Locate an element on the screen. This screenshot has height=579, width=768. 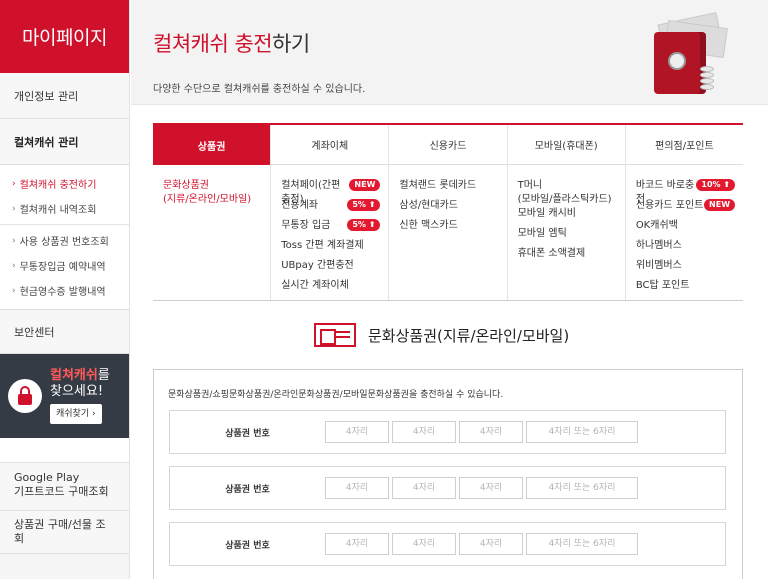
sidebar-item-security: 보안센터 is located at coordinates (64, 332).